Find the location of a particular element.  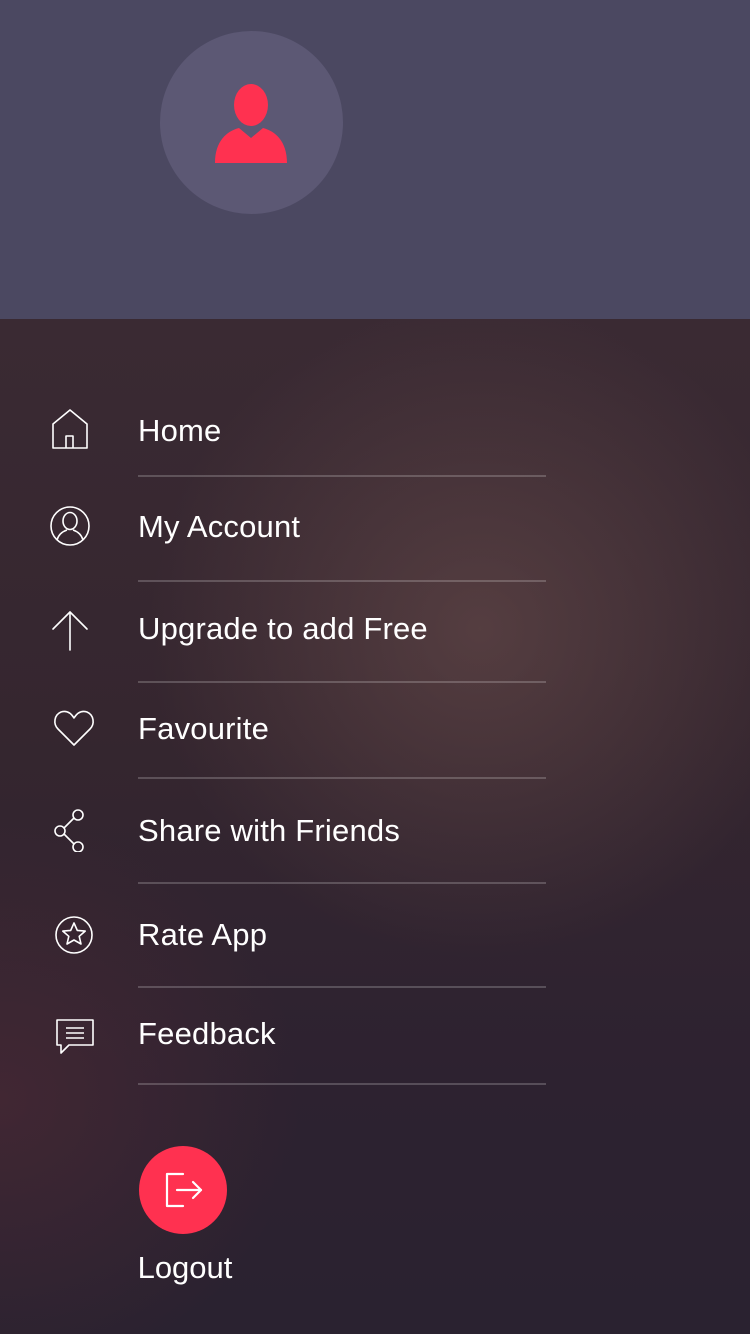

share-icon is located at coordinates (70, 830).